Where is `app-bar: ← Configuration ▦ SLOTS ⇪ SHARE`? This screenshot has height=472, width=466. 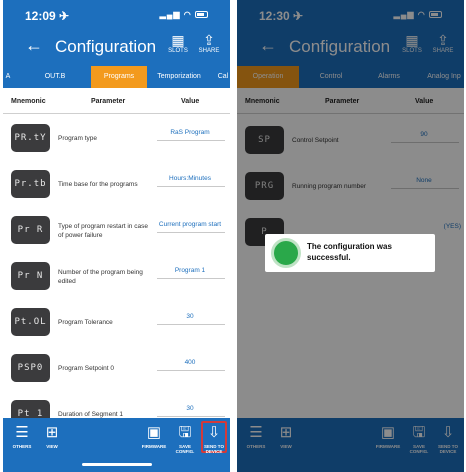
app-bar: ← Configuration ▦ SLOTS ⇪ SHARE is located at coordinates (116, 47).